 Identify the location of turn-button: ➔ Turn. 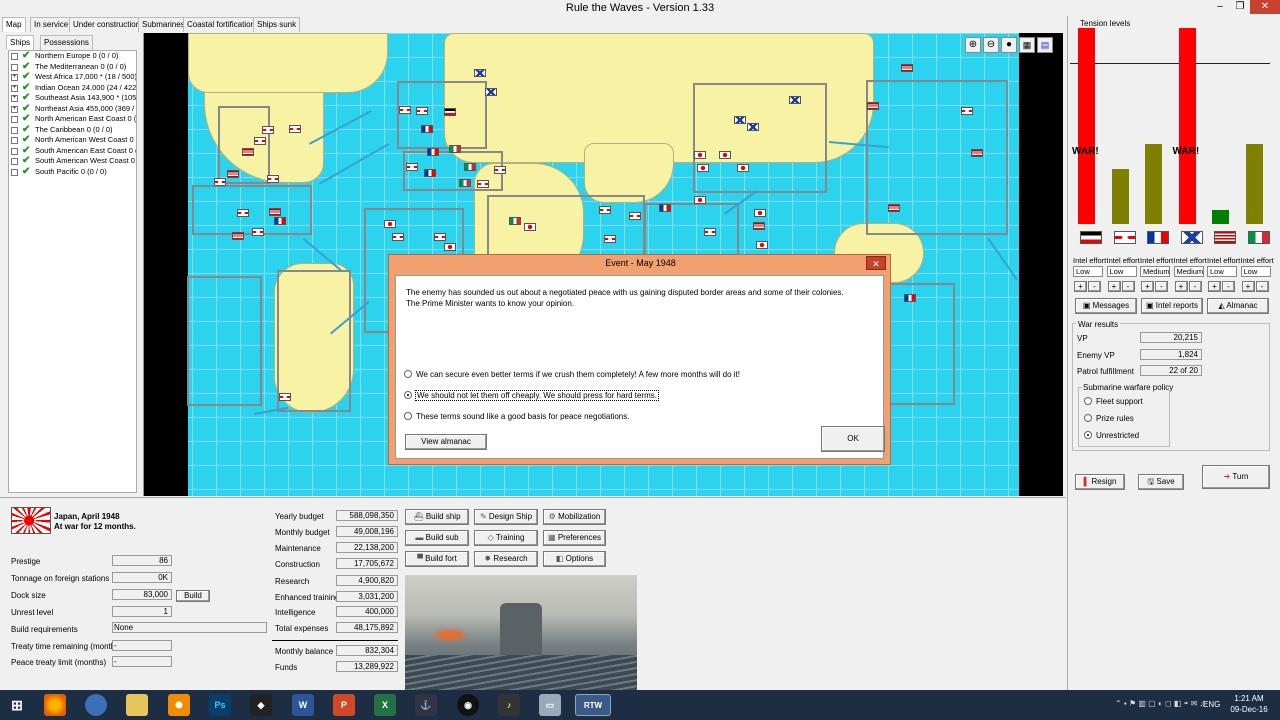
(1236, 477).